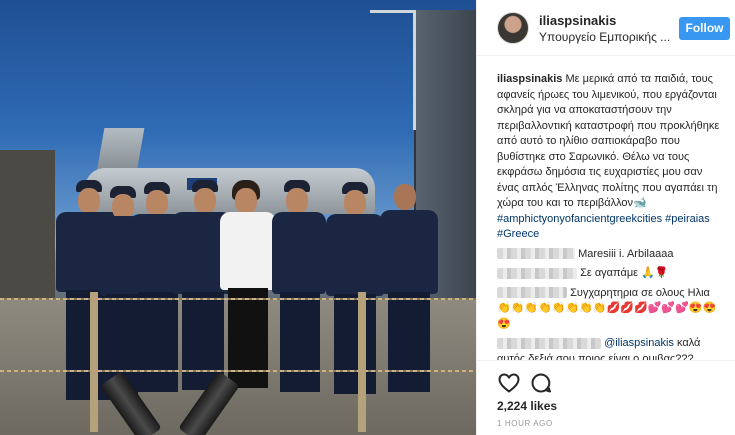 This screenshot has width=735, height=435. I want to click on post-actions: 2,224 likes 1 hour ago, so click(606, 397).